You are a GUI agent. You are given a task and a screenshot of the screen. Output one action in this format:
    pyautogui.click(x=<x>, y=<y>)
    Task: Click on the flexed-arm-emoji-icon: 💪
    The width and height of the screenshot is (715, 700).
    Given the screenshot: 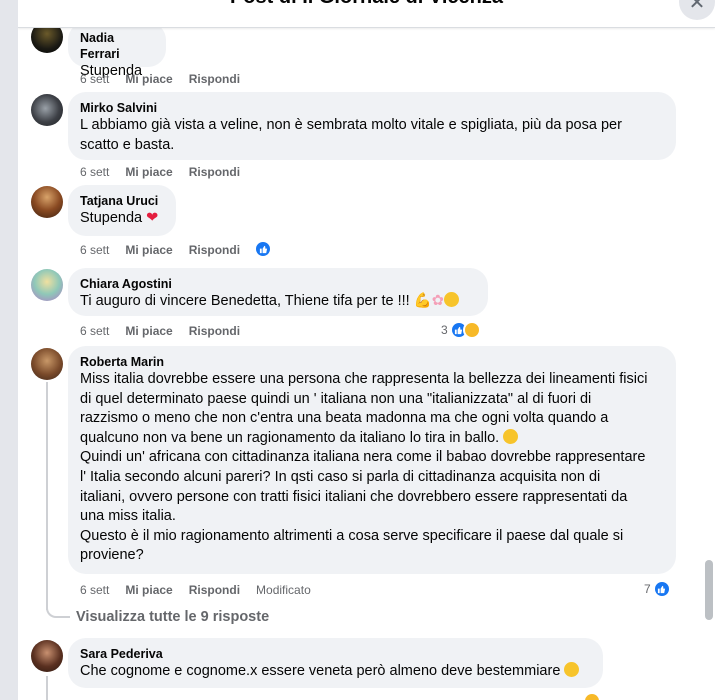 What is the action you would take?
    pyautogui.click(x=422, y=301)
    